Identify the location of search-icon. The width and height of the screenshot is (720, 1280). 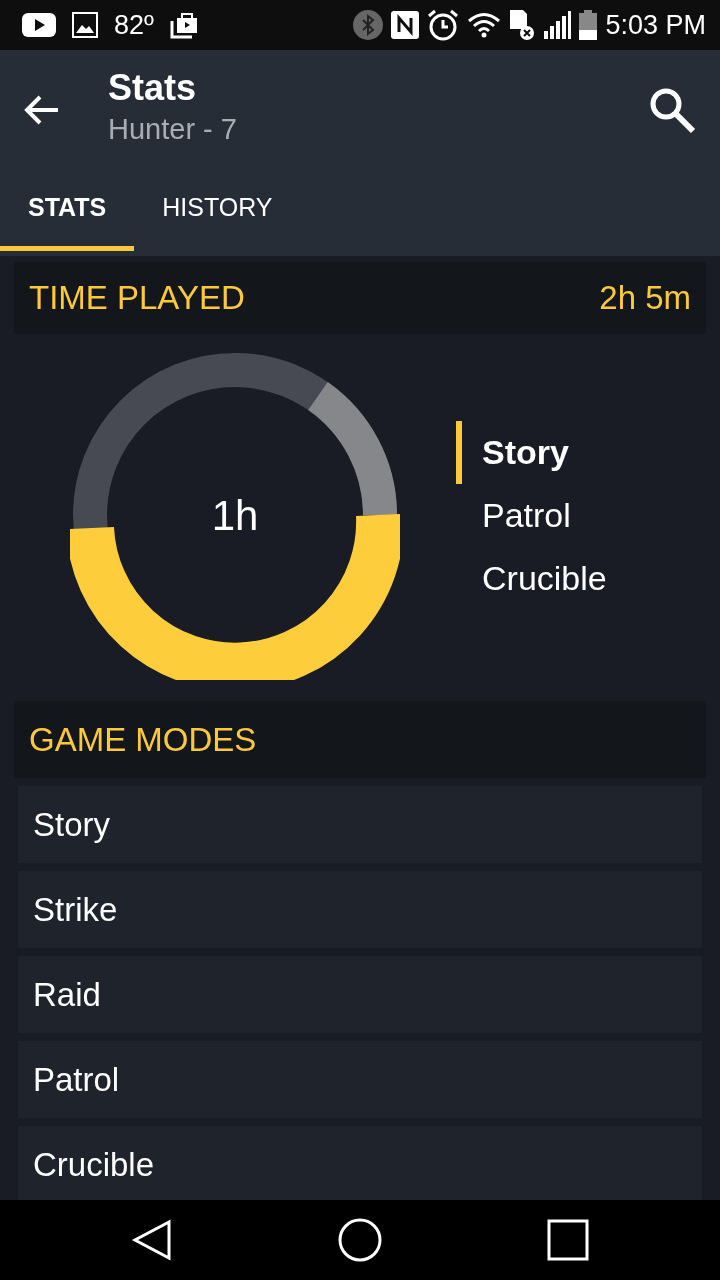
(672, 110).